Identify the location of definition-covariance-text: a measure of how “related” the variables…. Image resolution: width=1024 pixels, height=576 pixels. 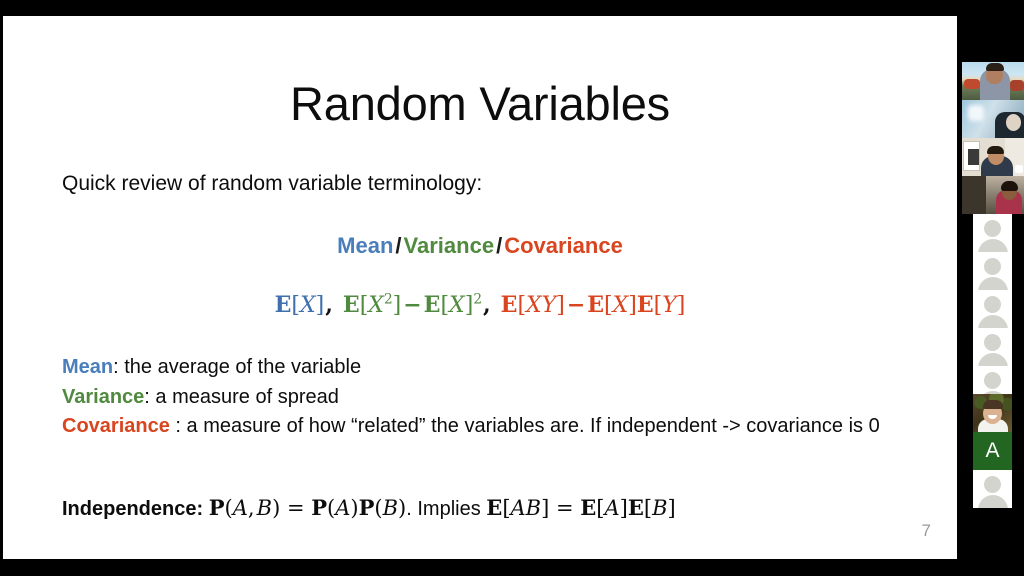
(530, 426).